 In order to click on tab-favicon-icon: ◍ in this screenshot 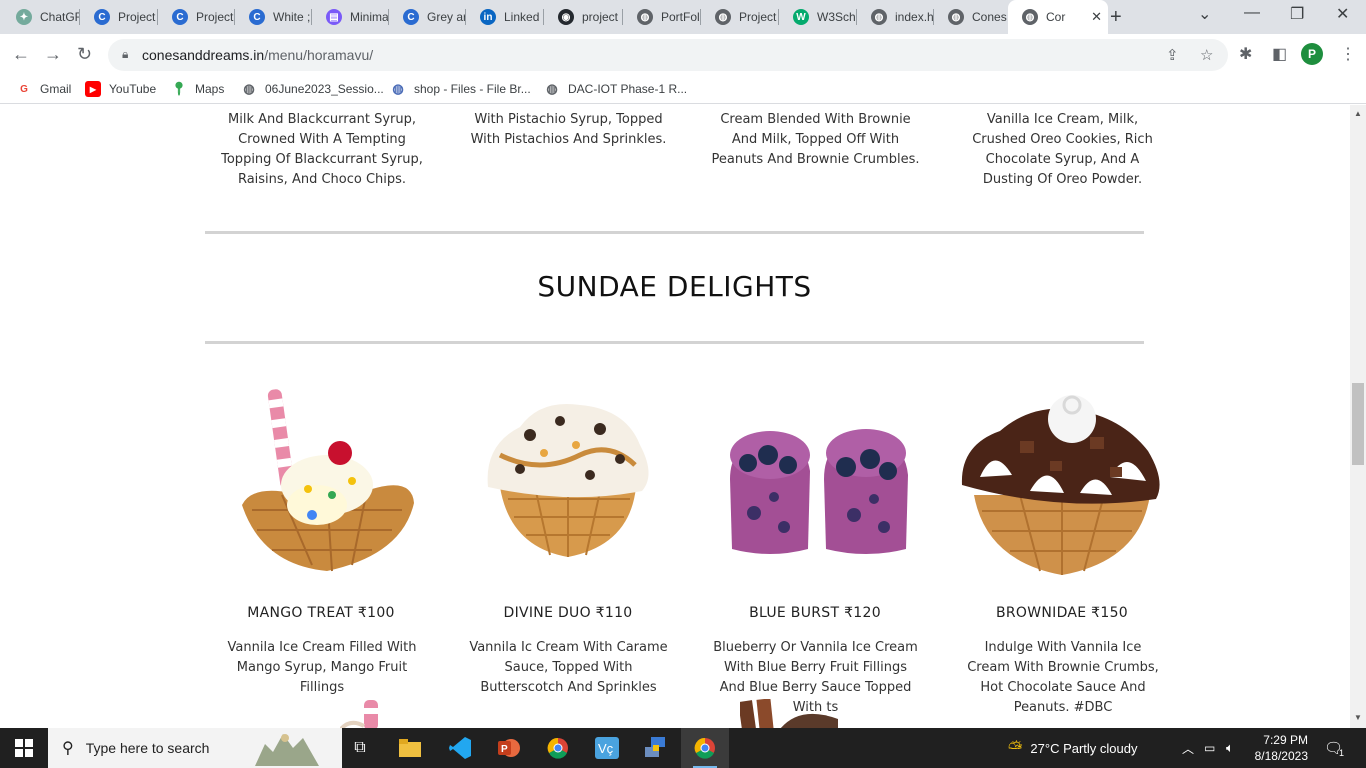, I will do `click(1030, 17)`.